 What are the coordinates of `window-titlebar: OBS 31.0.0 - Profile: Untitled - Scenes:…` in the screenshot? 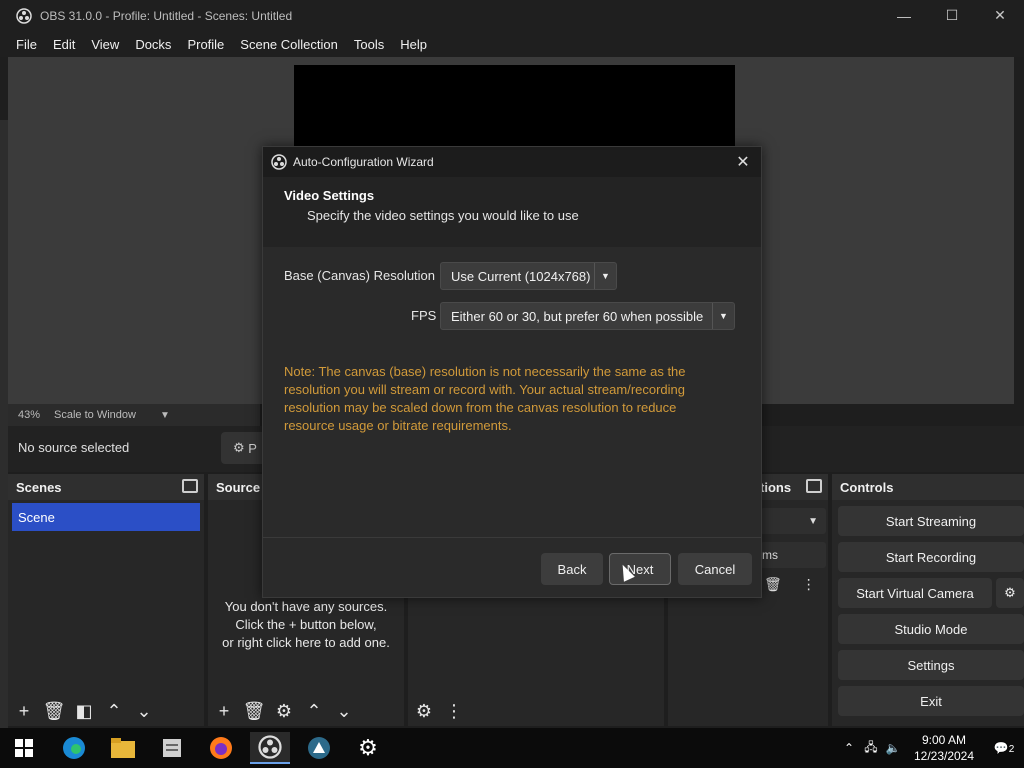 It's located at (512, 15).